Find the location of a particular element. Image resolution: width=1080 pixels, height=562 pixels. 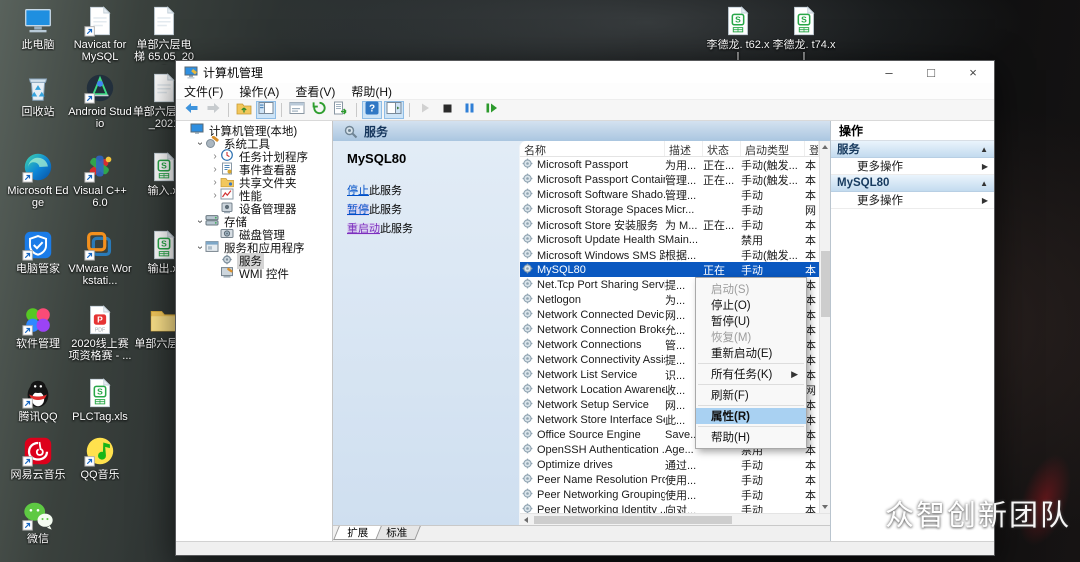

service-row: Microsoft Storage Spaces S...Micr... 手动 网 is located at coordinates (669, 209).